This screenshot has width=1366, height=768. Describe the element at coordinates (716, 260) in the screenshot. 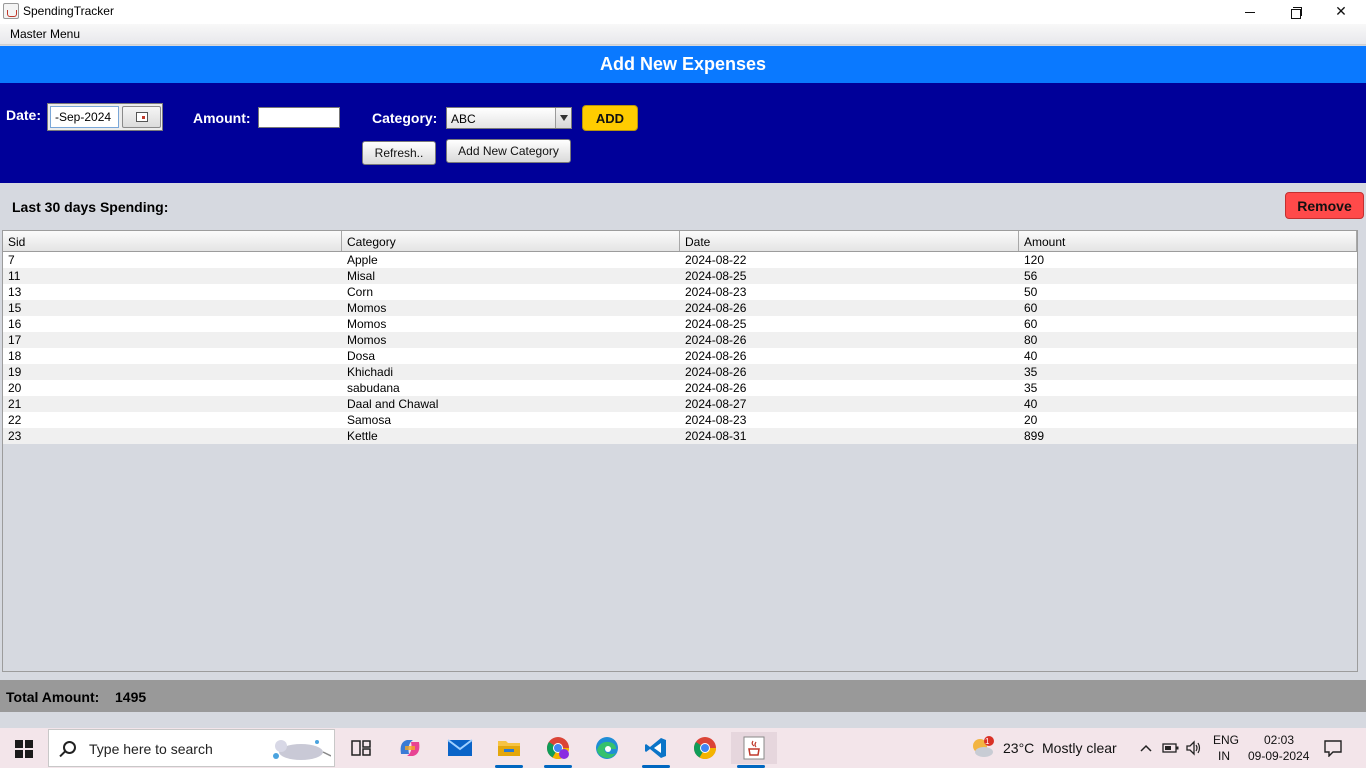

I see `cell-date: 2024-08-22` at that location.